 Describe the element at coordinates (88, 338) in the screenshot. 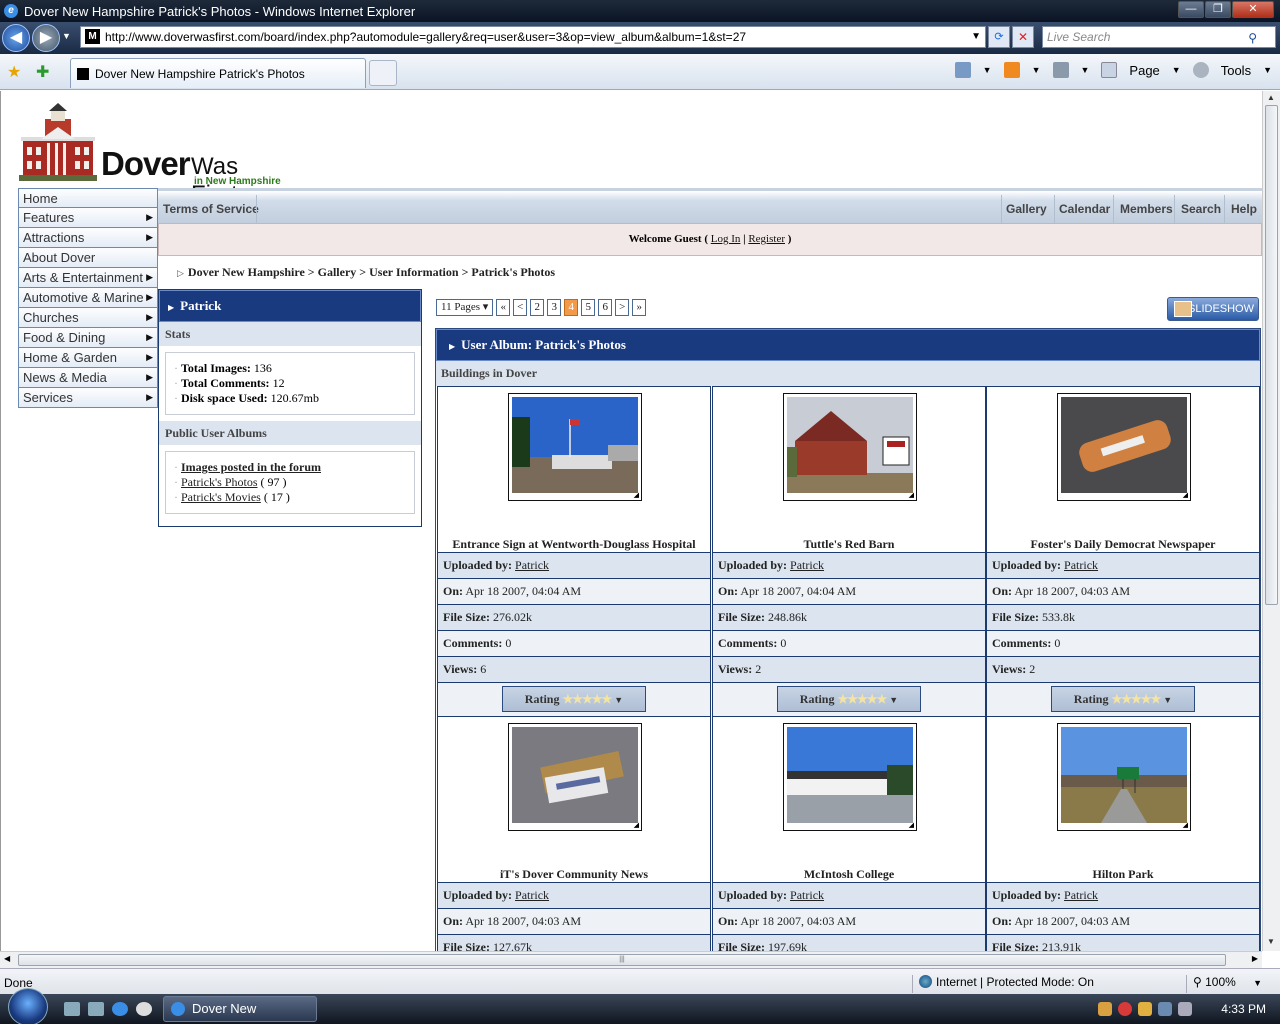

I see `sidebar-item: Food & Dining ▶` at that location.